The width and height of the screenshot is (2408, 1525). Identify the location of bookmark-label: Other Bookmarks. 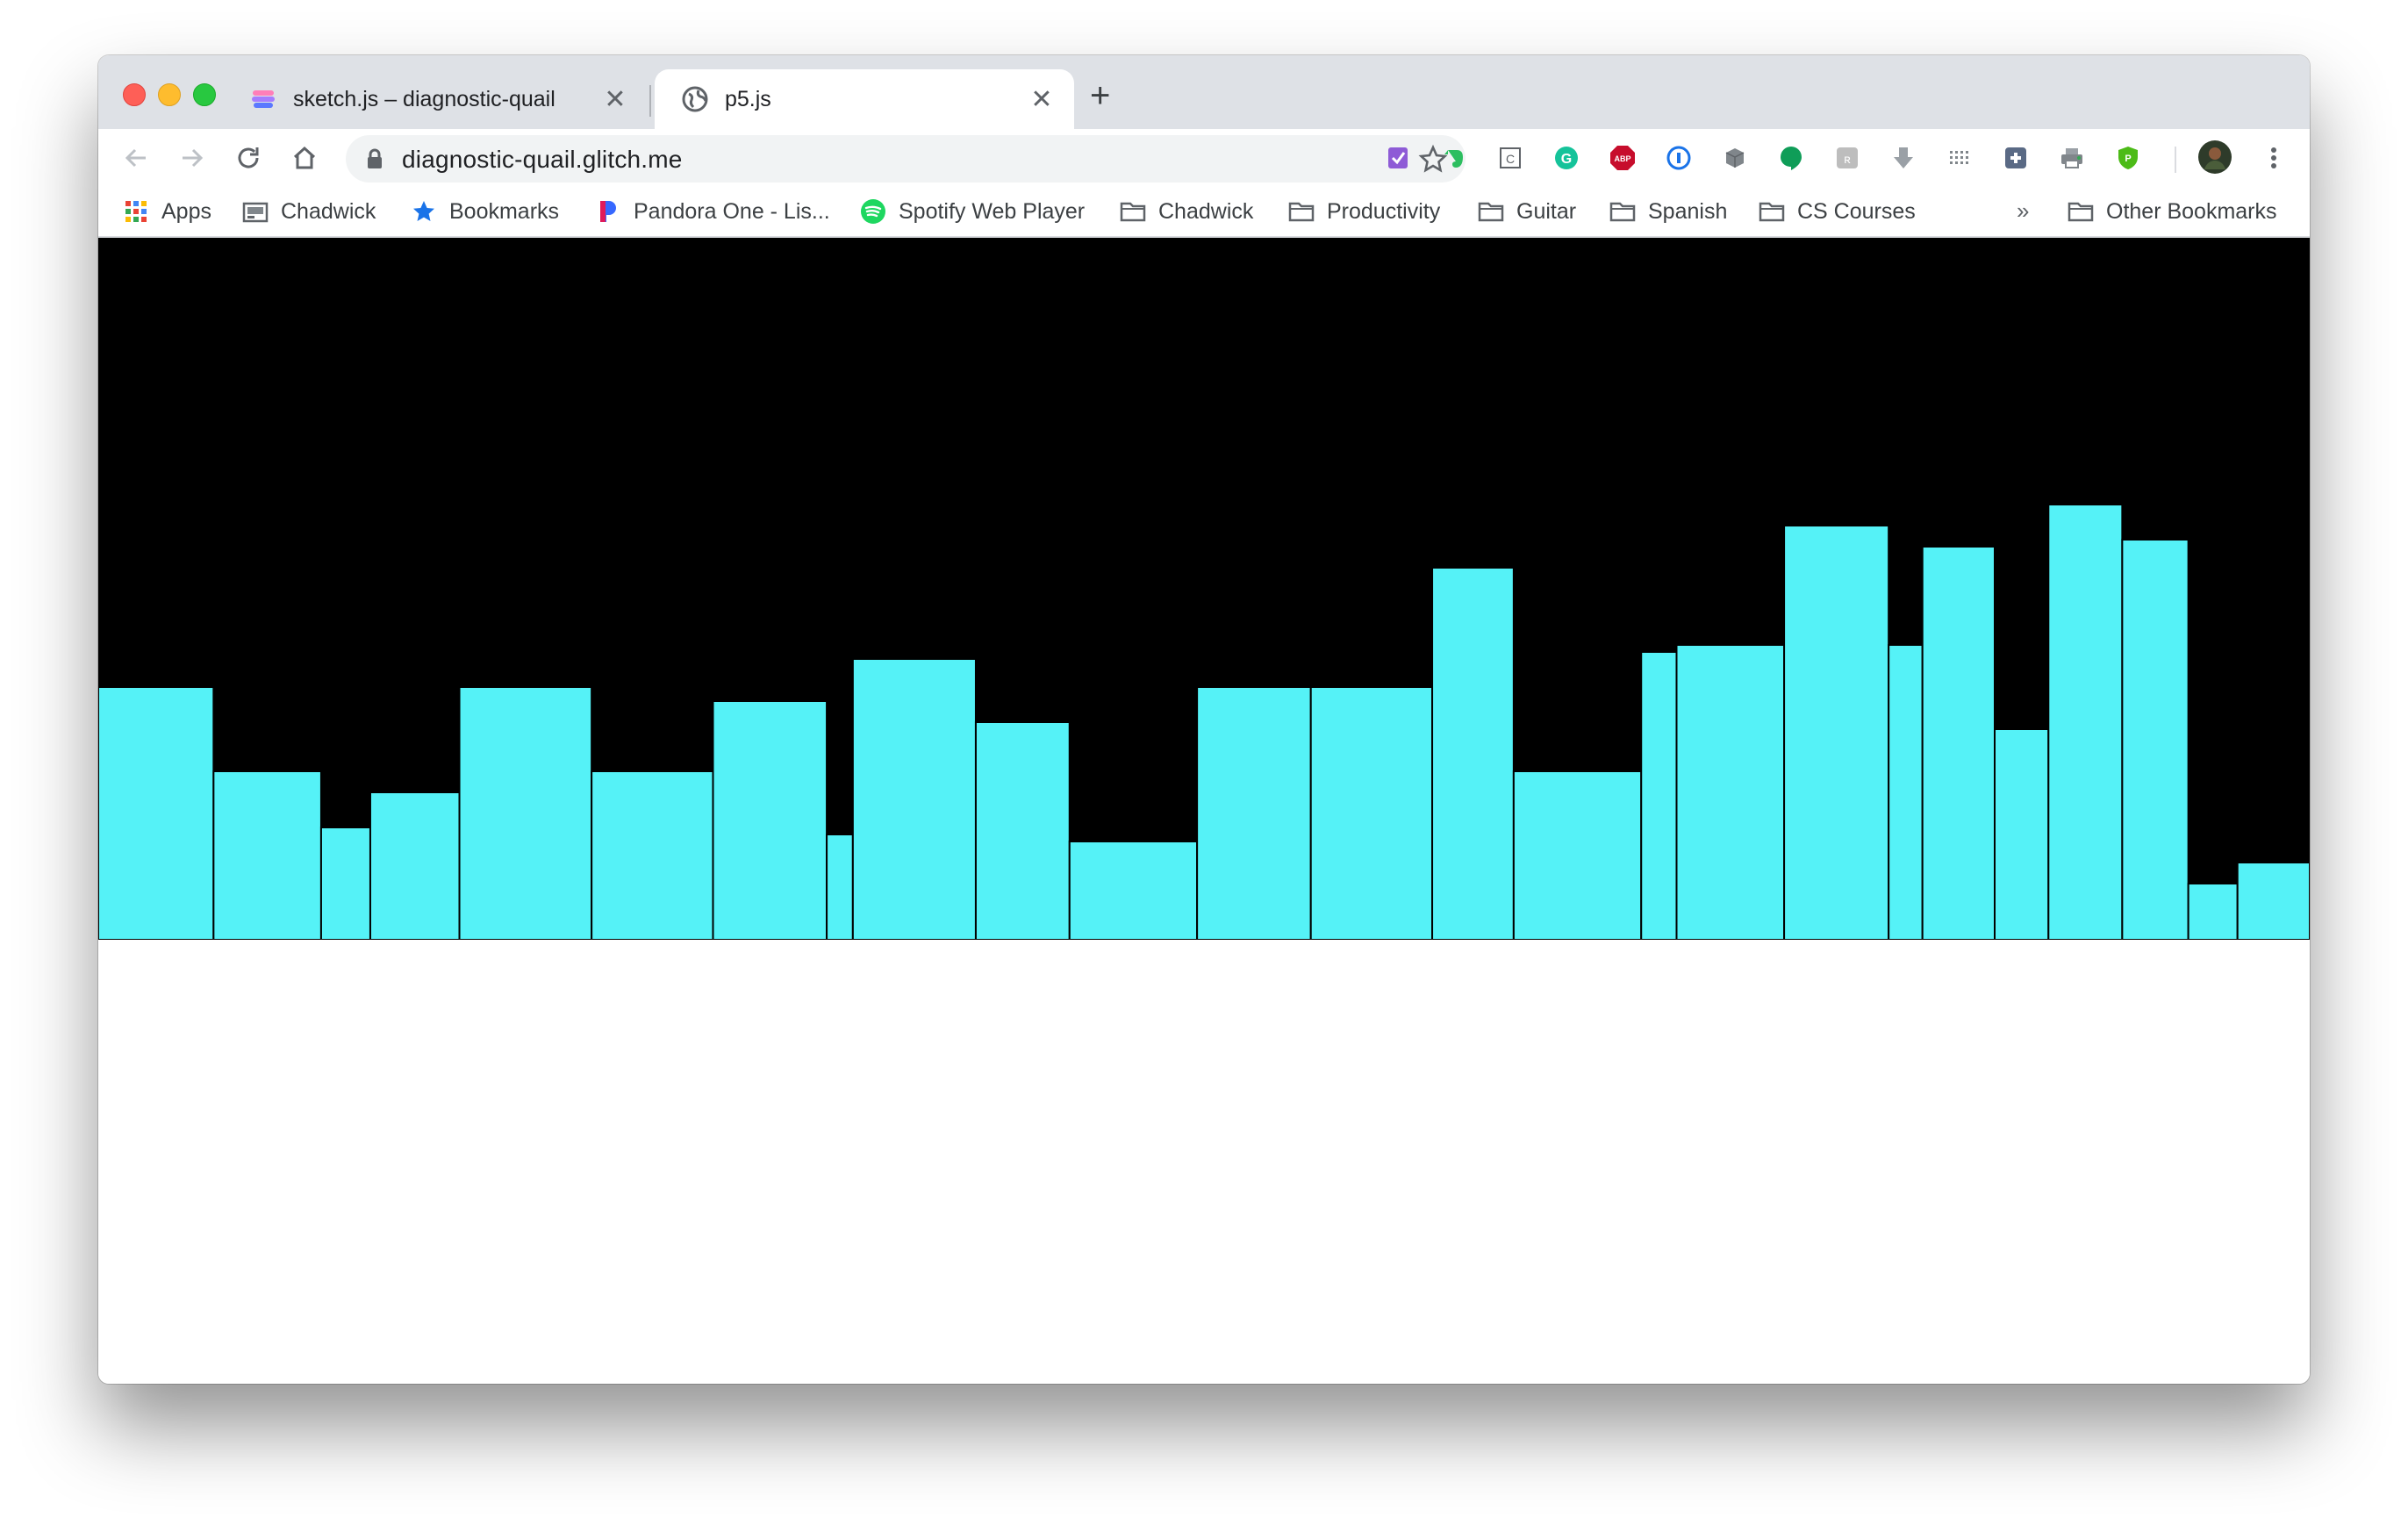
(2191, 211).